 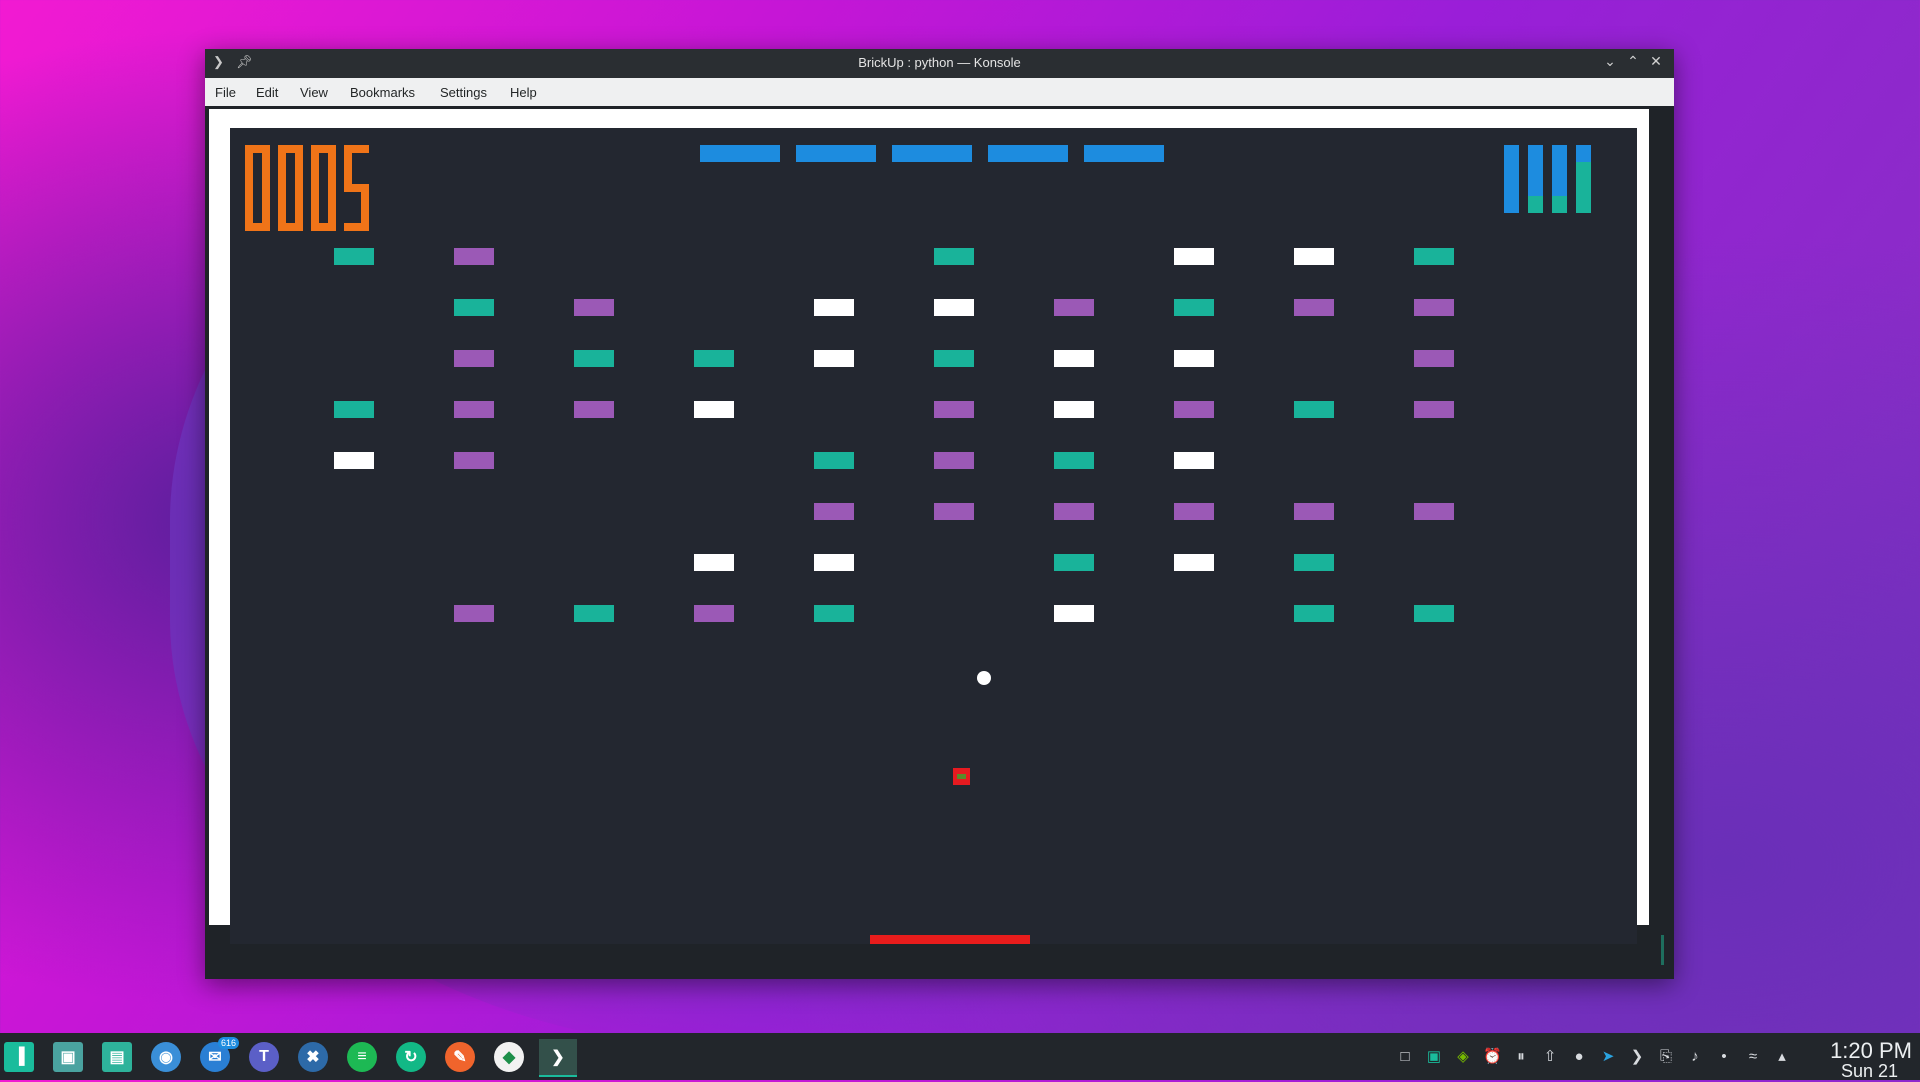 What do you see at coordinates (523, 92) in the screenshot?
I see `menu-help: Help` at bounding box center [523, 92].